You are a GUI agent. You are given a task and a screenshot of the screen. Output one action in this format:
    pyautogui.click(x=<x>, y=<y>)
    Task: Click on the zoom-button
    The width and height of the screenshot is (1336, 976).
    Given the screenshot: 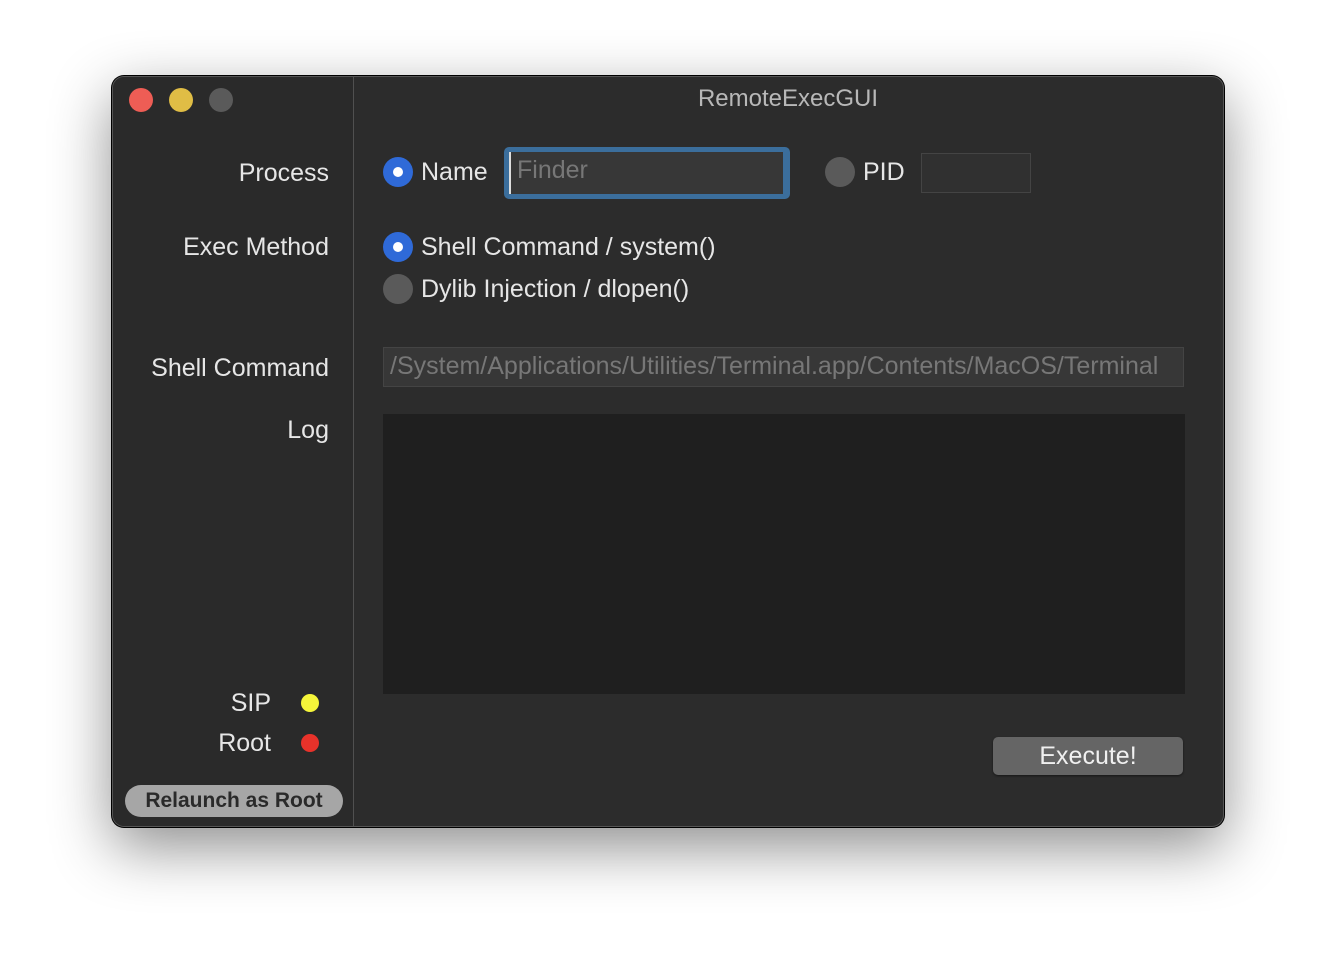 What is the action you would take?
    pyautogui.click(x=221, y=100)
    